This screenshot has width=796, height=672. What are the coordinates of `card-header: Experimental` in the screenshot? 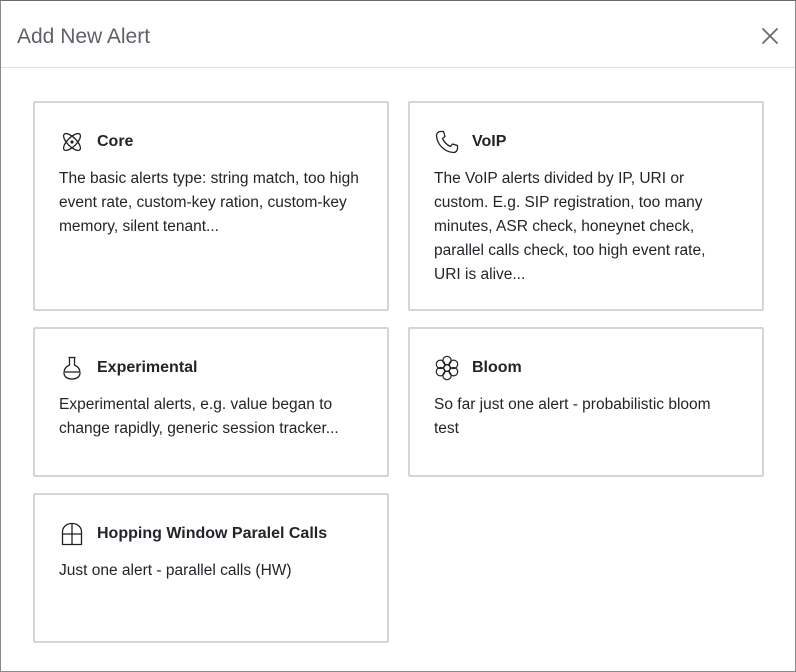 It's located at (128, 368).